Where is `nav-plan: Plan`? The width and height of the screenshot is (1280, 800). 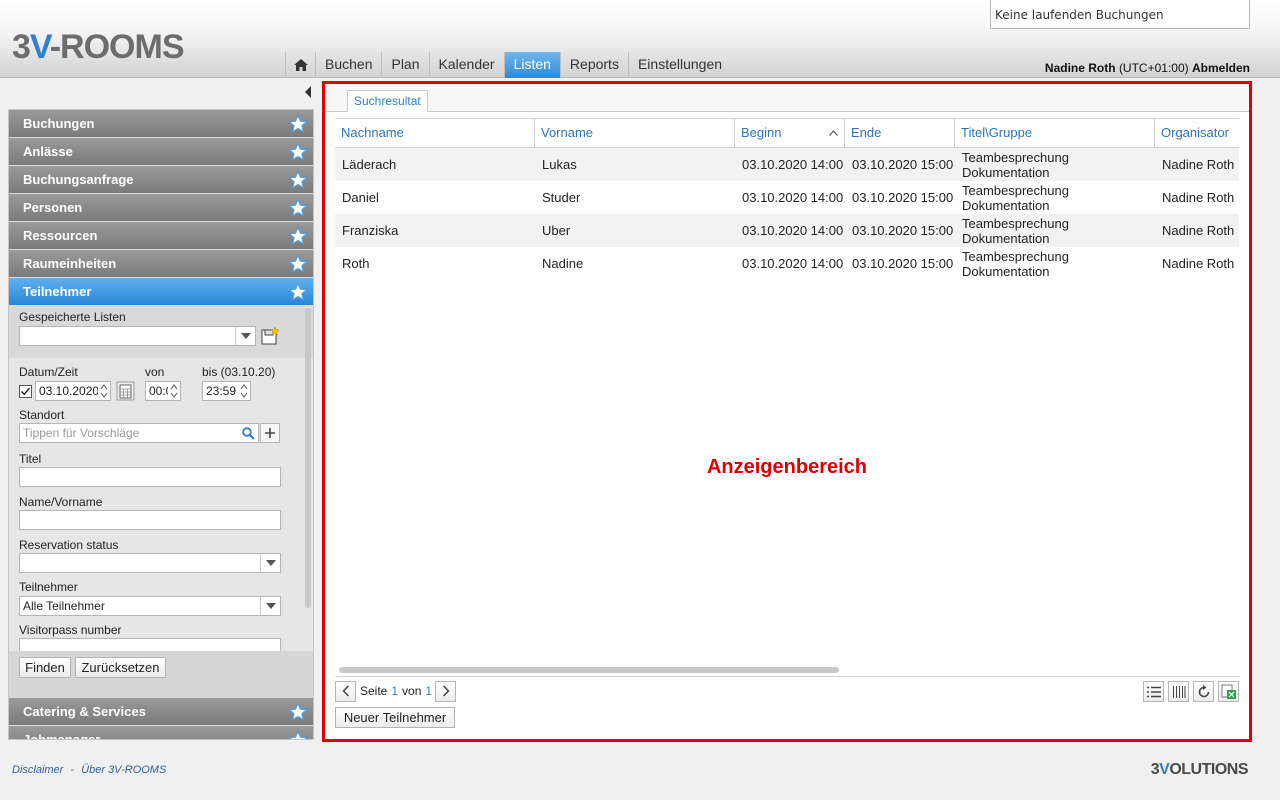 nav-plan: Plan is located at coordinates (404, 65).